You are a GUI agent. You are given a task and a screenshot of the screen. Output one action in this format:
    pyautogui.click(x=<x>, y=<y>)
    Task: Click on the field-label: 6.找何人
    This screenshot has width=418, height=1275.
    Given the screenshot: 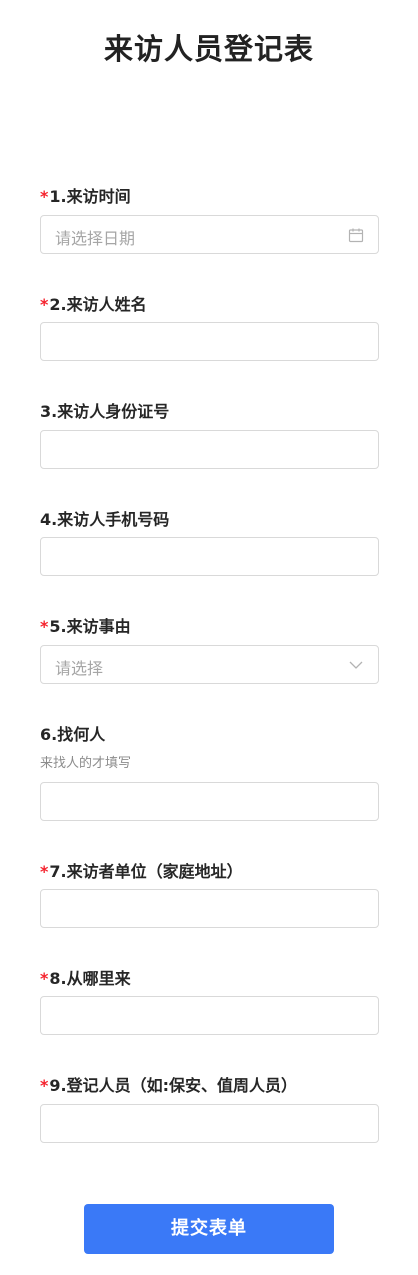 What is the action you would take?
    pyautogui.click(x=73, y=734)
    